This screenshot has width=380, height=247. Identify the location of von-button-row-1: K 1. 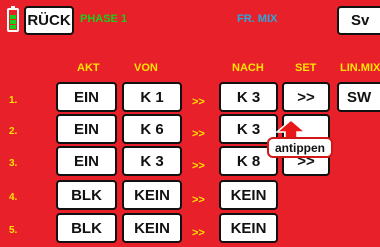
(152, 97).